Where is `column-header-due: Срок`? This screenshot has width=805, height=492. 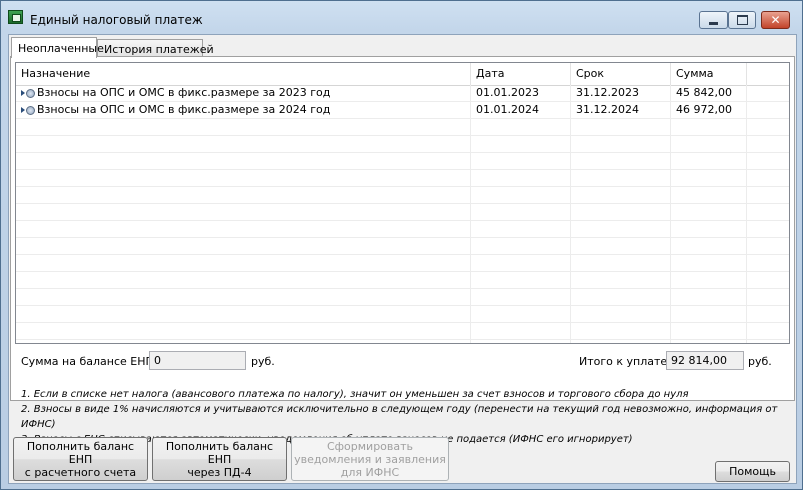
column-header-due: Срок is located at coordinates (621, 74).